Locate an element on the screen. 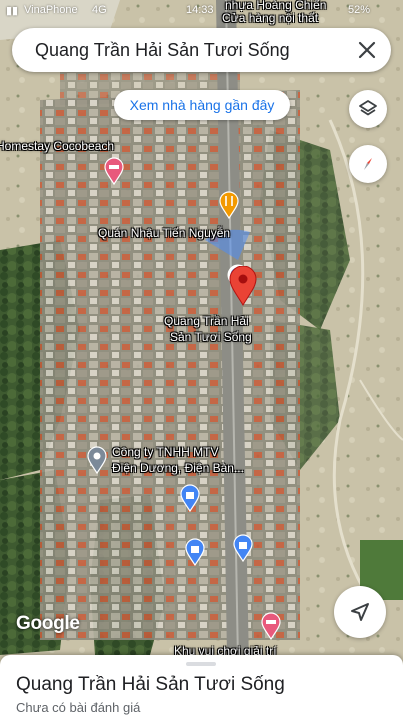 The image size is (403, 717). compass-icon is located at coordinates (368, 164).